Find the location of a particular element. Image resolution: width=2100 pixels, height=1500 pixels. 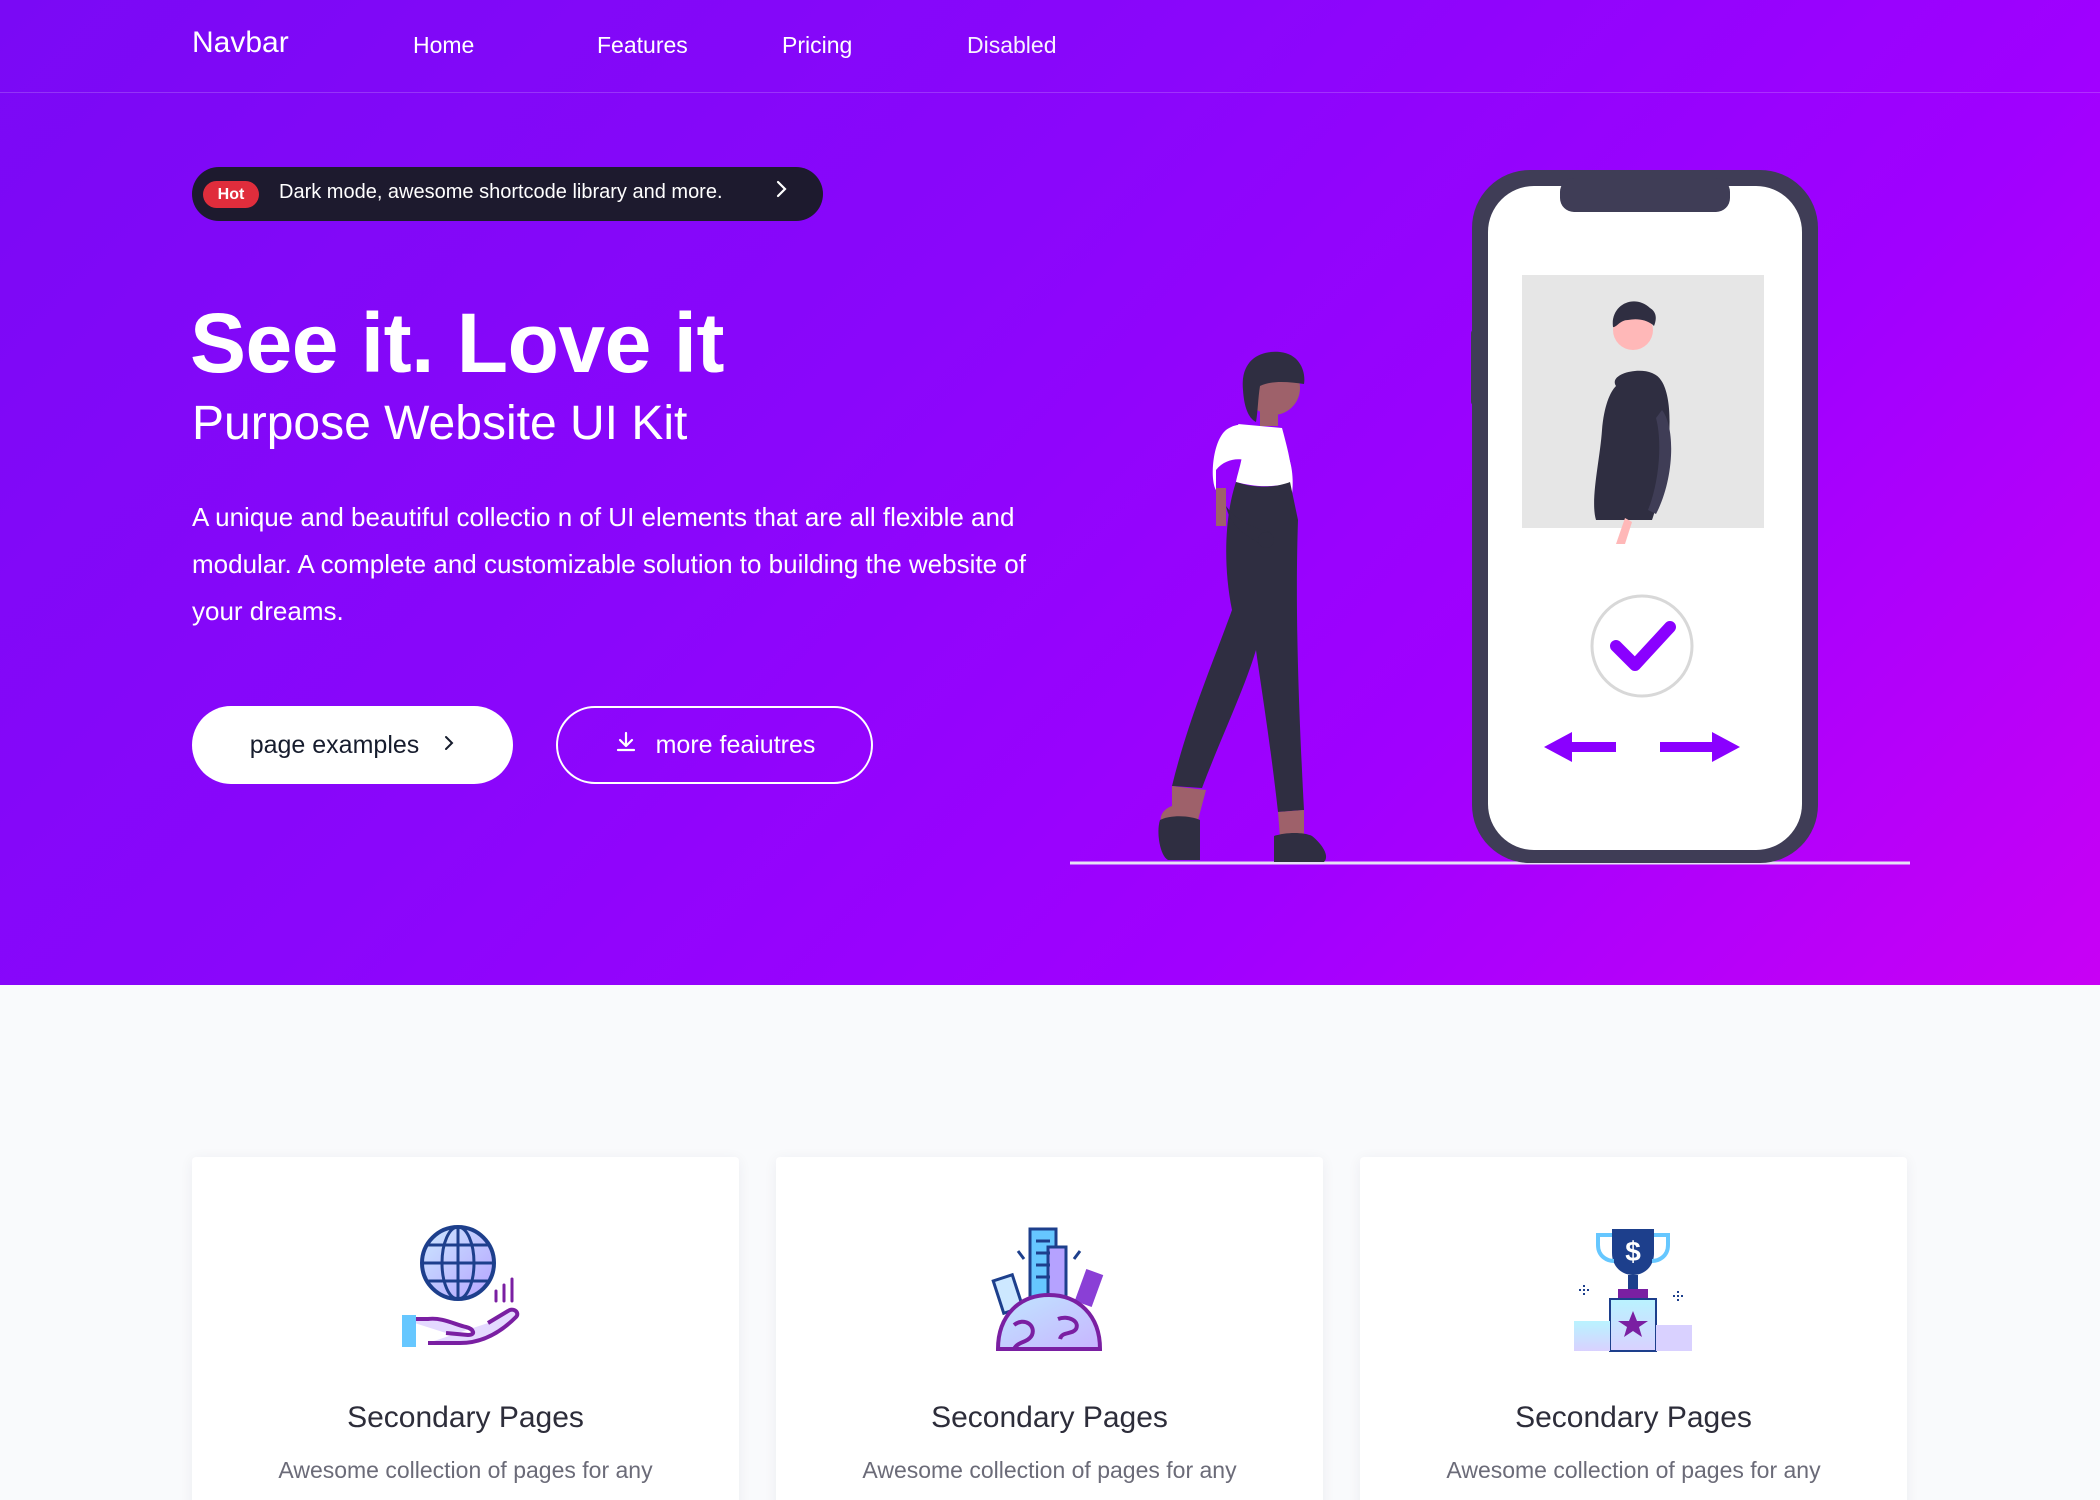

hero-subtitle: Purpose Website UI Kit is located at coordinates (440, 423).